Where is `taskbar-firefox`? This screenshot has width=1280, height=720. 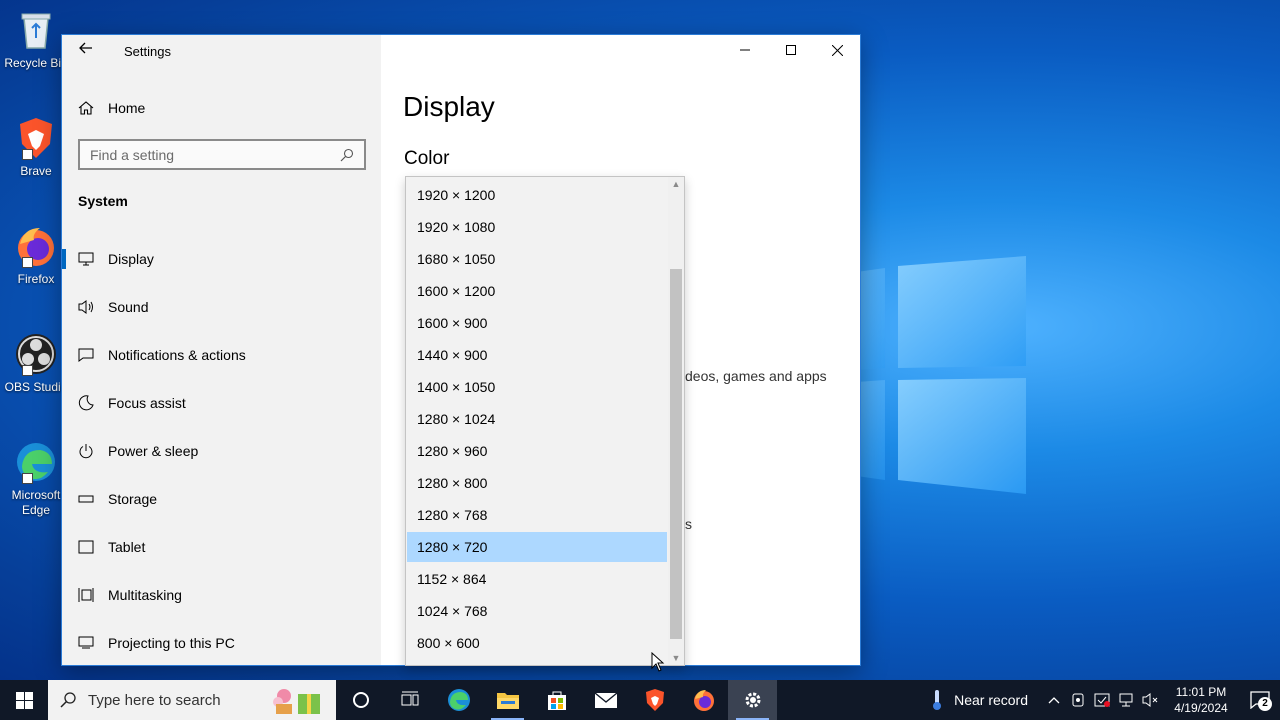 taskbar-firefox is located at coordinates (703, 700).